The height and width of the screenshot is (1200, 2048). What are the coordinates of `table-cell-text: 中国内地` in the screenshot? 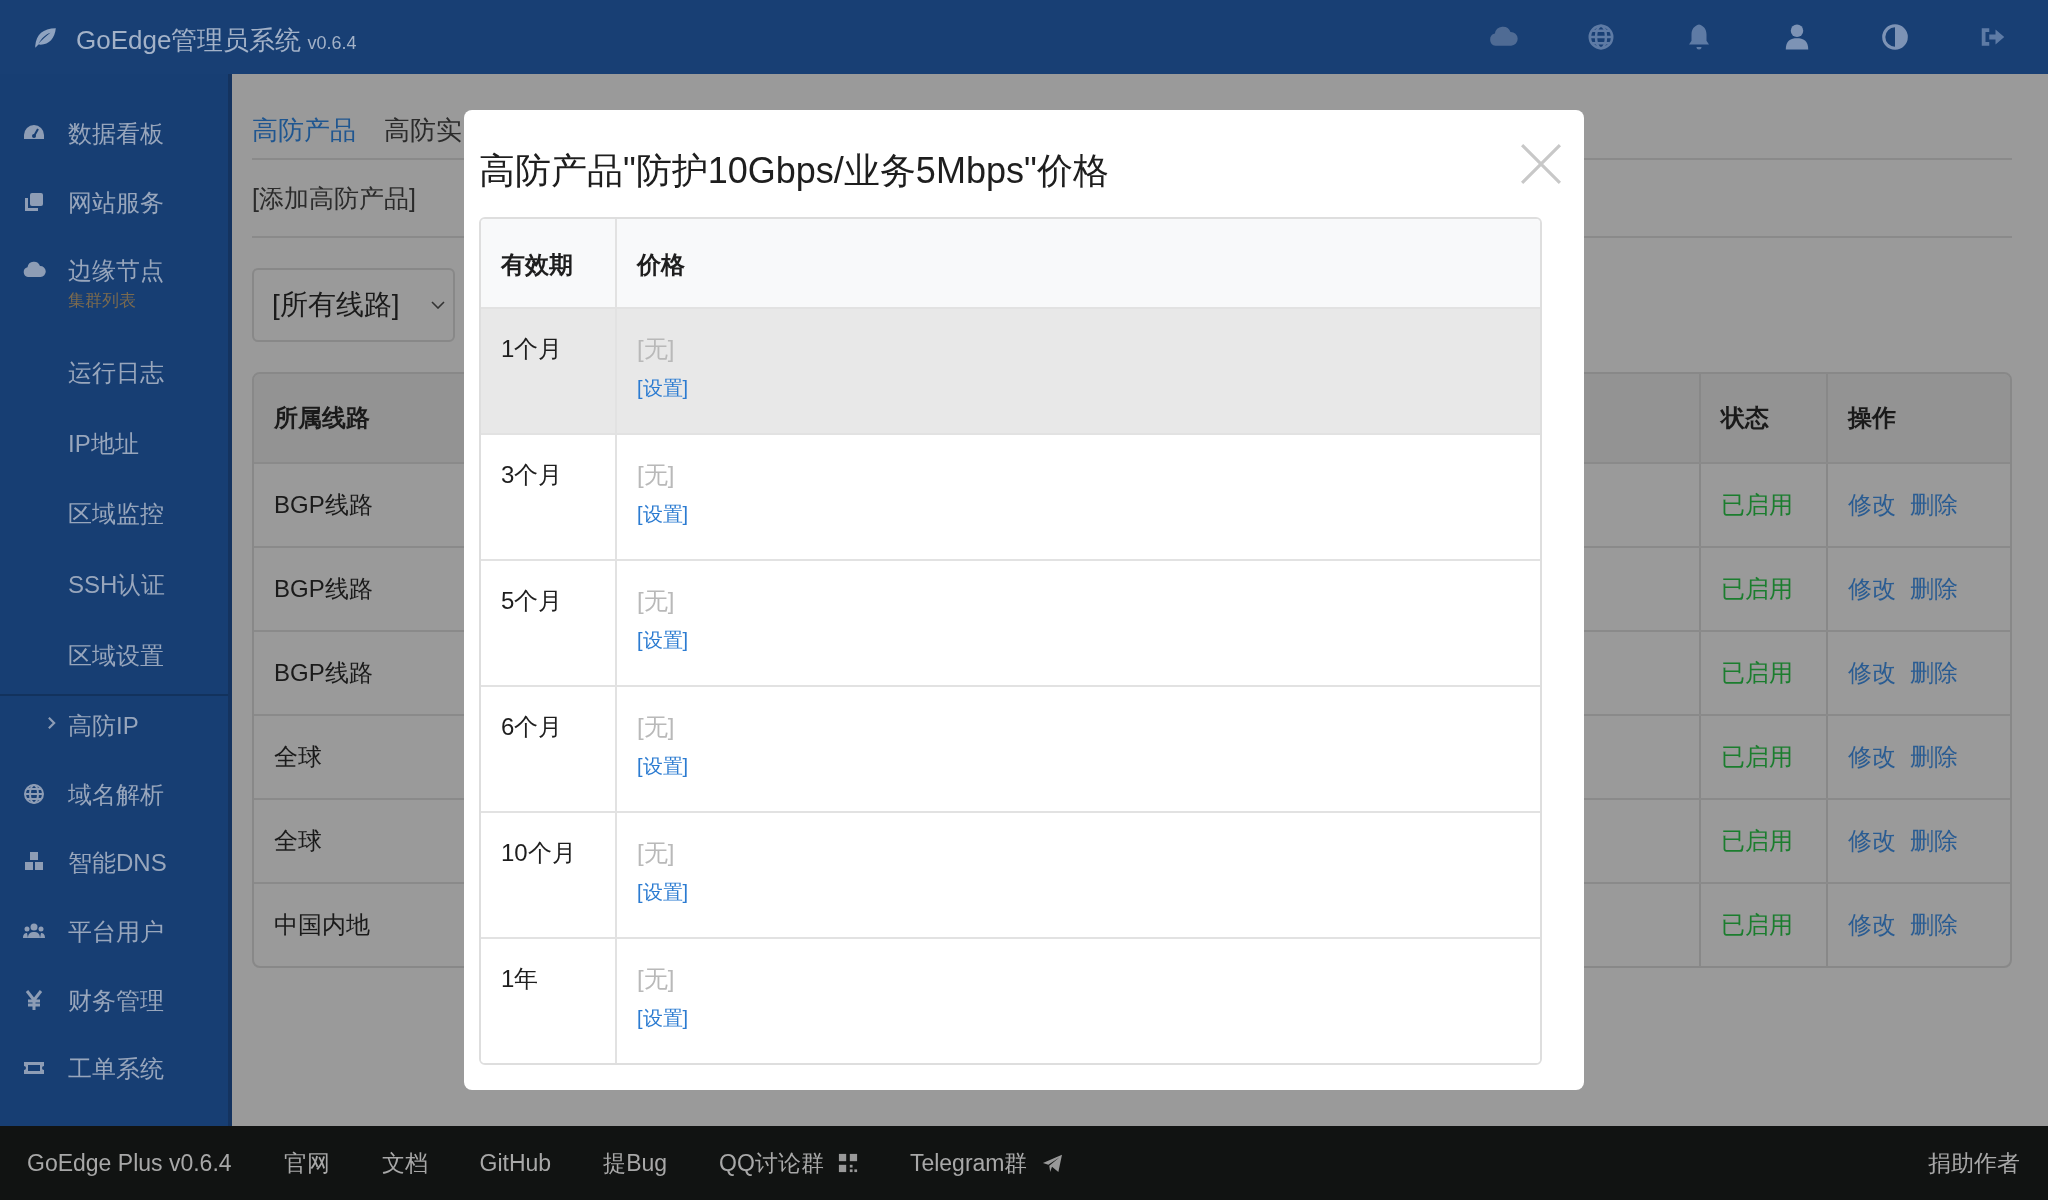 It's located at (322, 925).